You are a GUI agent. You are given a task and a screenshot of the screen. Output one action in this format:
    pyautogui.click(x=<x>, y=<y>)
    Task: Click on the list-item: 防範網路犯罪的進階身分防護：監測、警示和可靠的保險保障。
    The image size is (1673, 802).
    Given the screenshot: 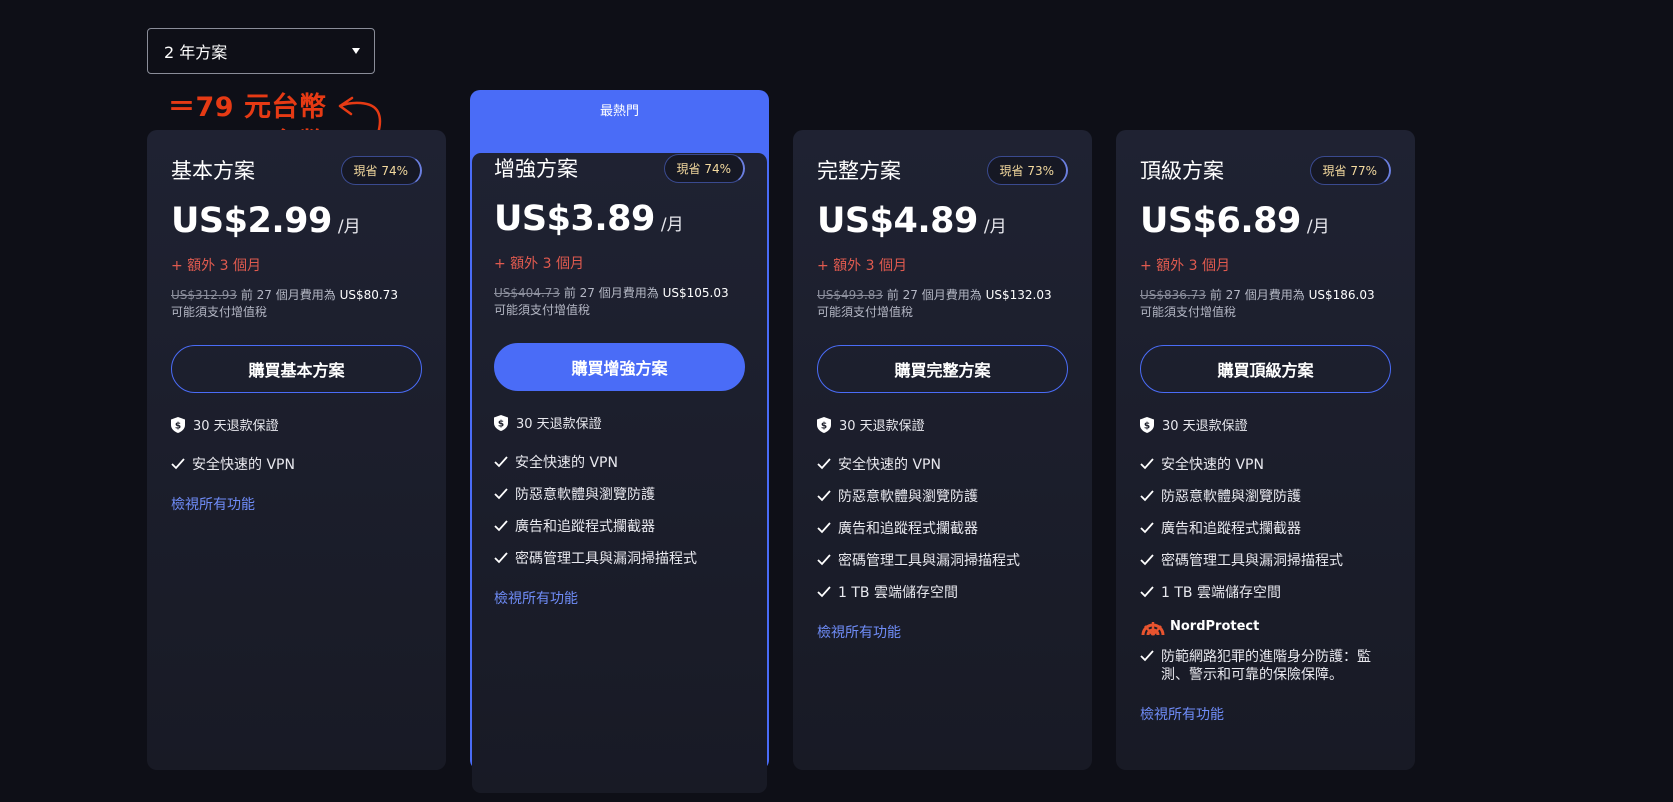 What is the action you would take?
    pyautogui.click(x=1265, y=666)
    